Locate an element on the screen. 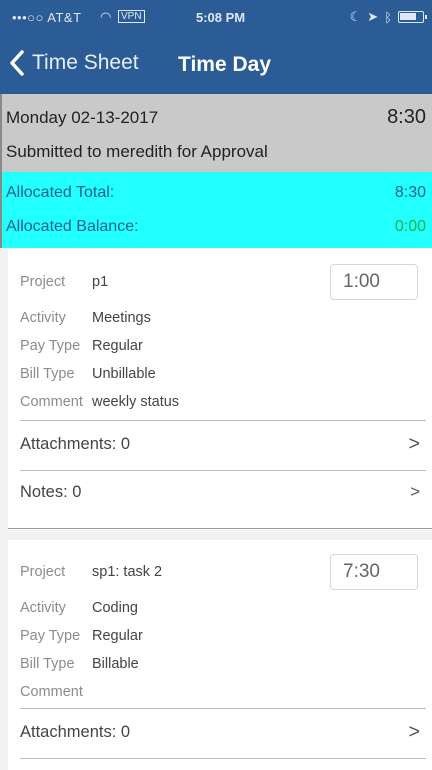 Image resolution: width=432 pixels, height=770 pixels. allocated-balance-value: 0:00 is located at coordinates (410, 226).